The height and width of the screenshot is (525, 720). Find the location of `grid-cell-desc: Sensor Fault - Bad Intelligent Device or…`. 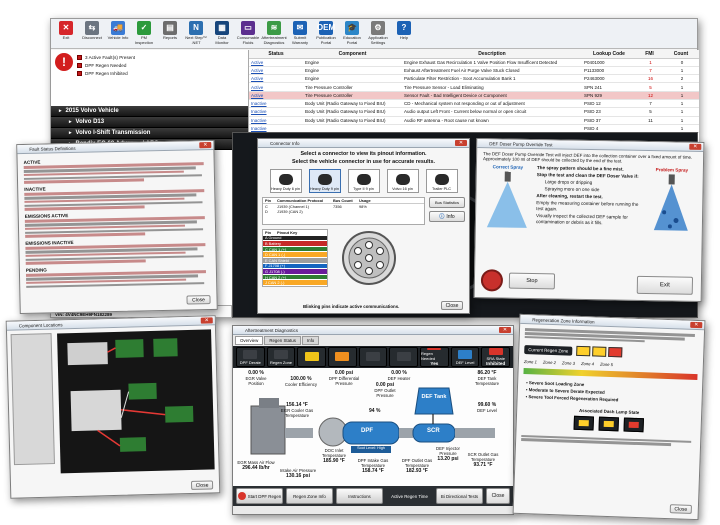

grid-cell-desc: Sensor Fault - Bad Intelligent Device or… is located at coordinates (492, 96).